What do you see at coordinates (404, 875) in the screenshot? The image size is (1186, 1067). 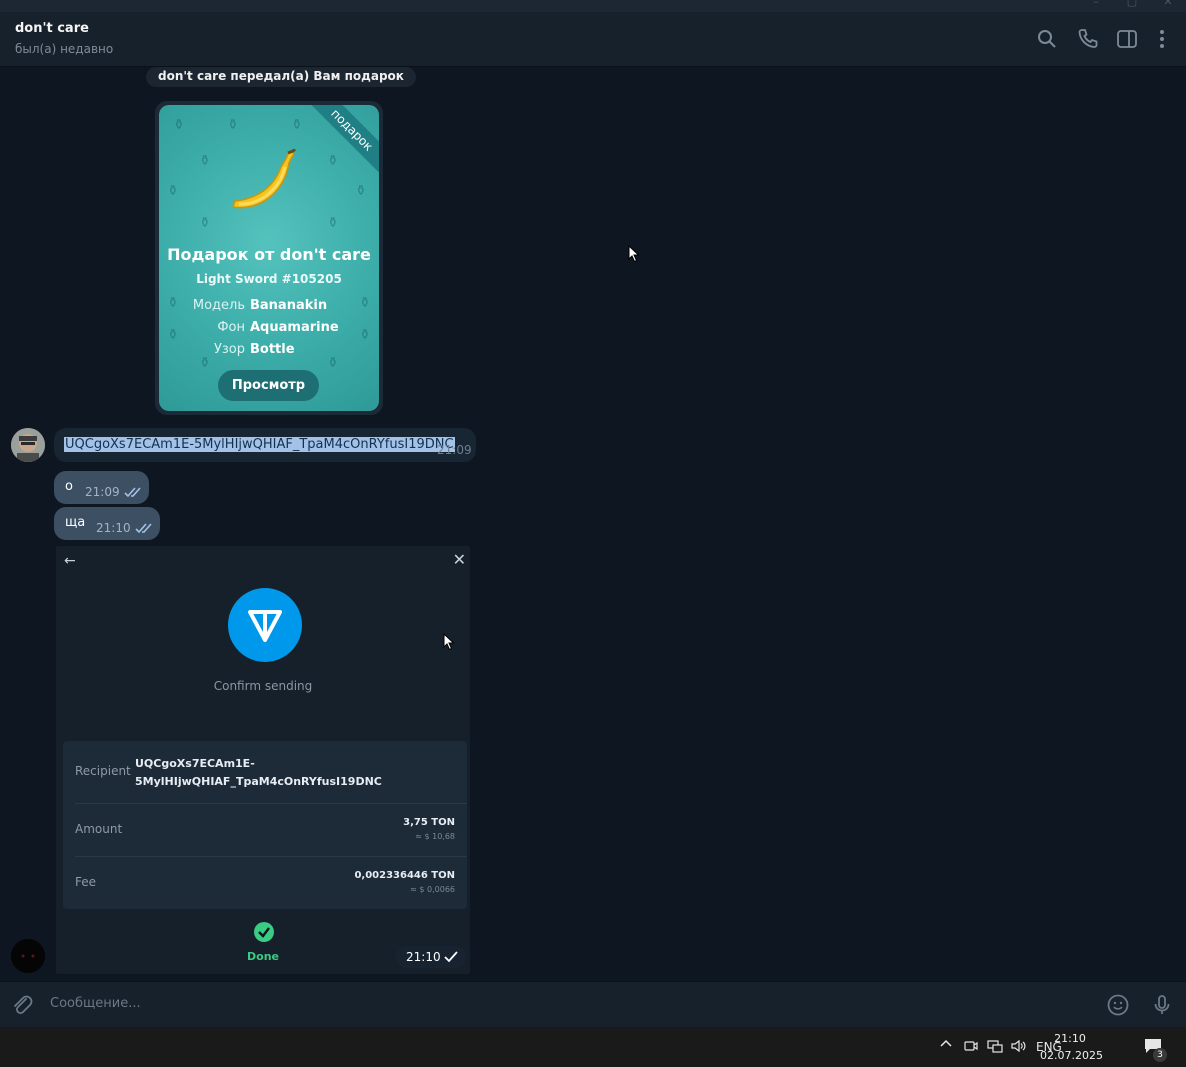 I see `fee-value: 0,002336446 TON` at bounding box center [404, 875].